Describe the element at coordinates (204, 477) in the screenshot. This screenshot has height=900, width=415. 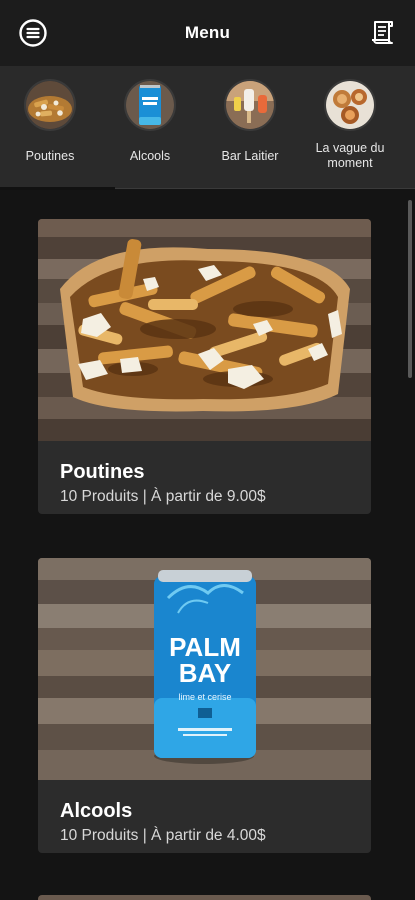
I see `card-info: Poutines 10 Produits | À partir de 9.00$` at that location.